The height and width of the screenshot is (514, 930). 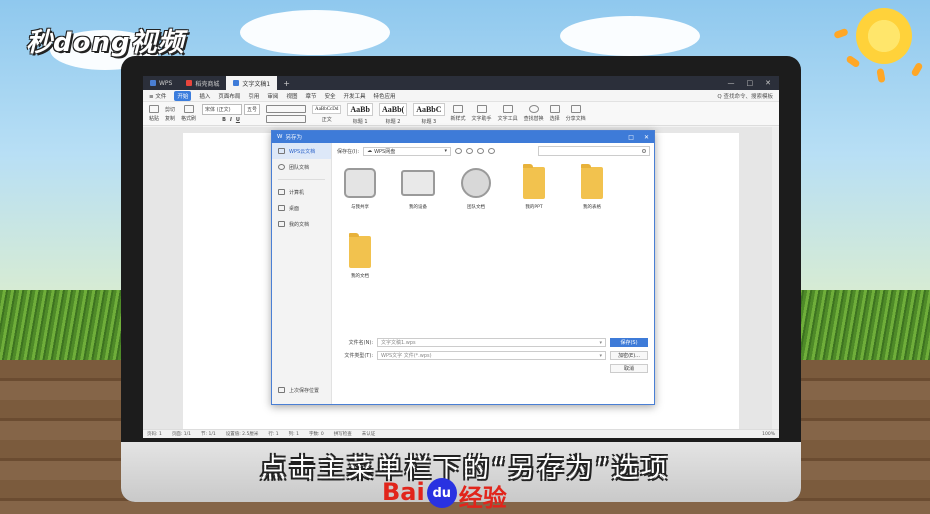 I want to click on divider, so click(x=301, y=179).